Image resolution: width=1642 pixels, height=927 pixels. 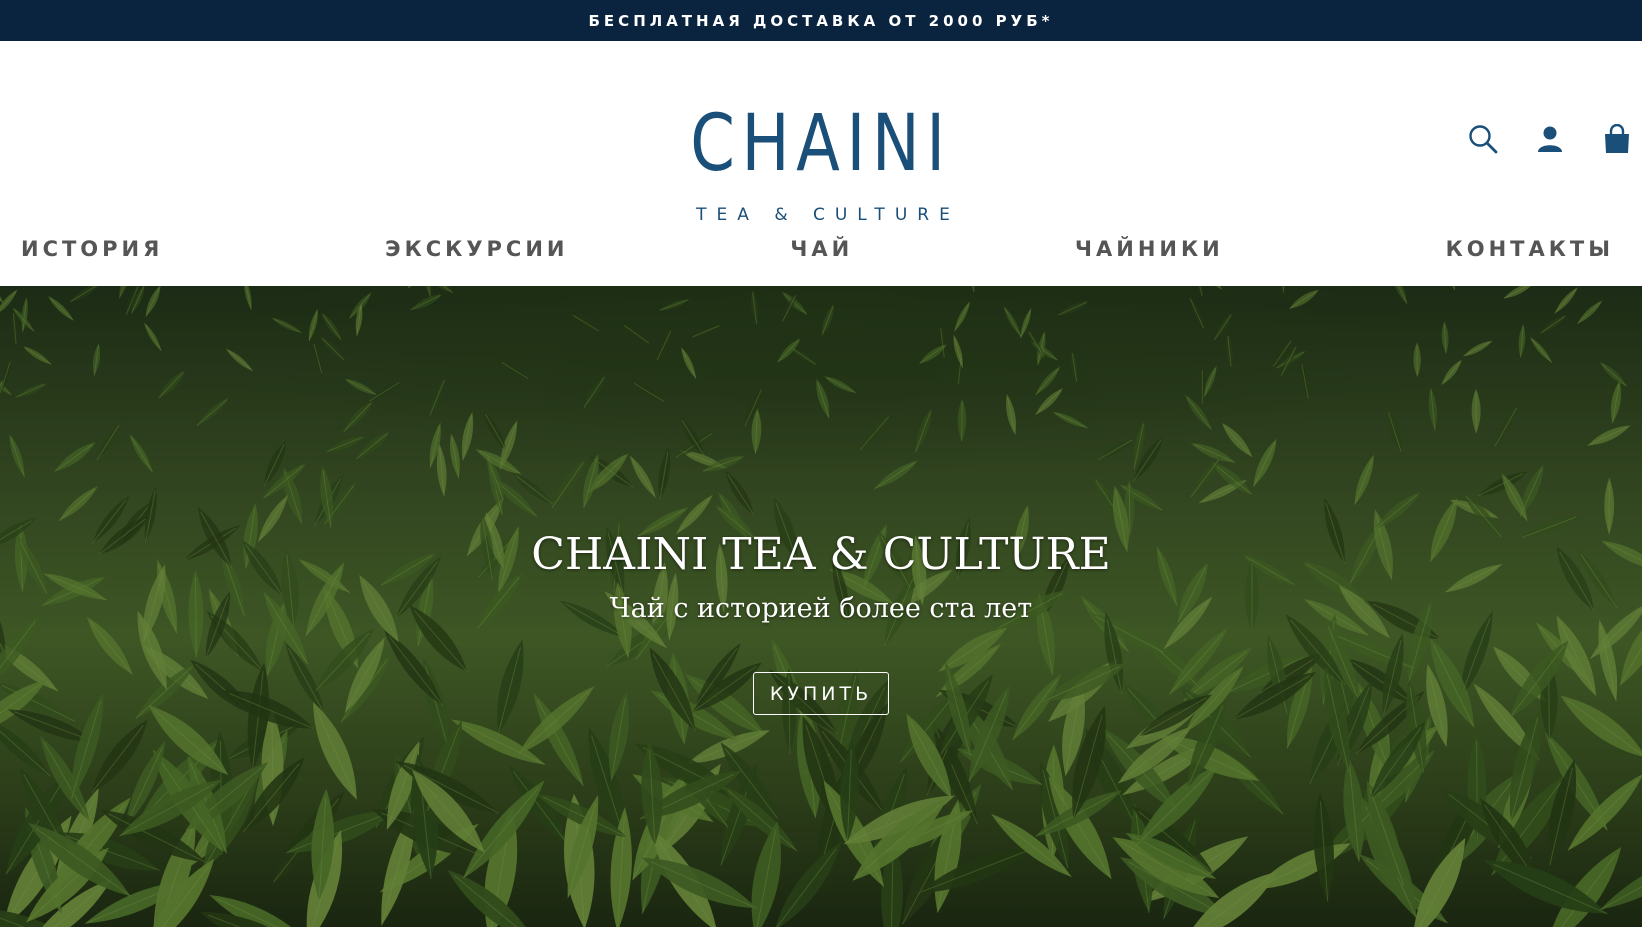 What do you see at coordinates (1550, 139) in the screenshot?
I see `account-icon` at bounding box center [1550, 139].